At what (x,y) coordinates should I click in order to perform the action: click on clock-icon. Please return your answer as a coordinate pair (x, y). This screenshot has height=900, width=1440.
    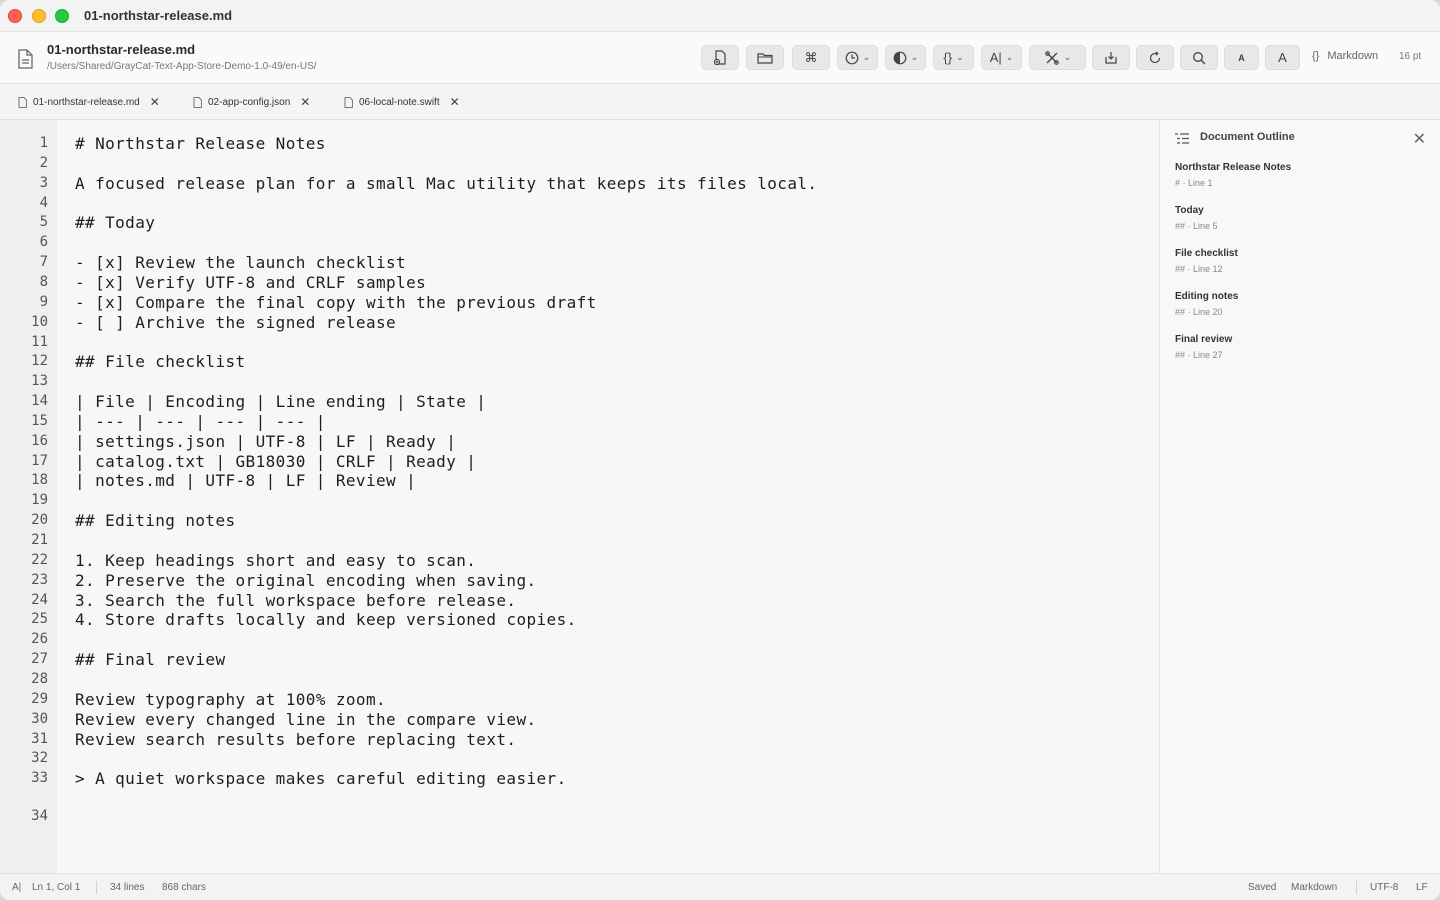
    Looking at the image, I should click on (852, 57).